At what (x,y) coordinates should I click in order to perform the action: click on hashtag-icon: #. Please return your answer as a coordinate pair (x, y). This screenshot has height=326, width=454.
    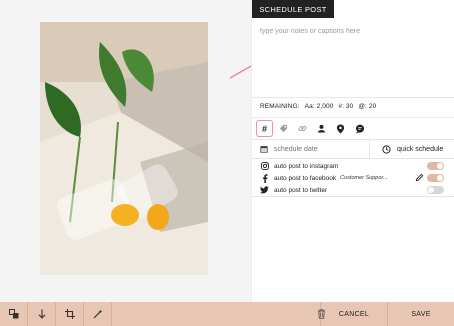
    Looking at the image, I should click on (264, 128).